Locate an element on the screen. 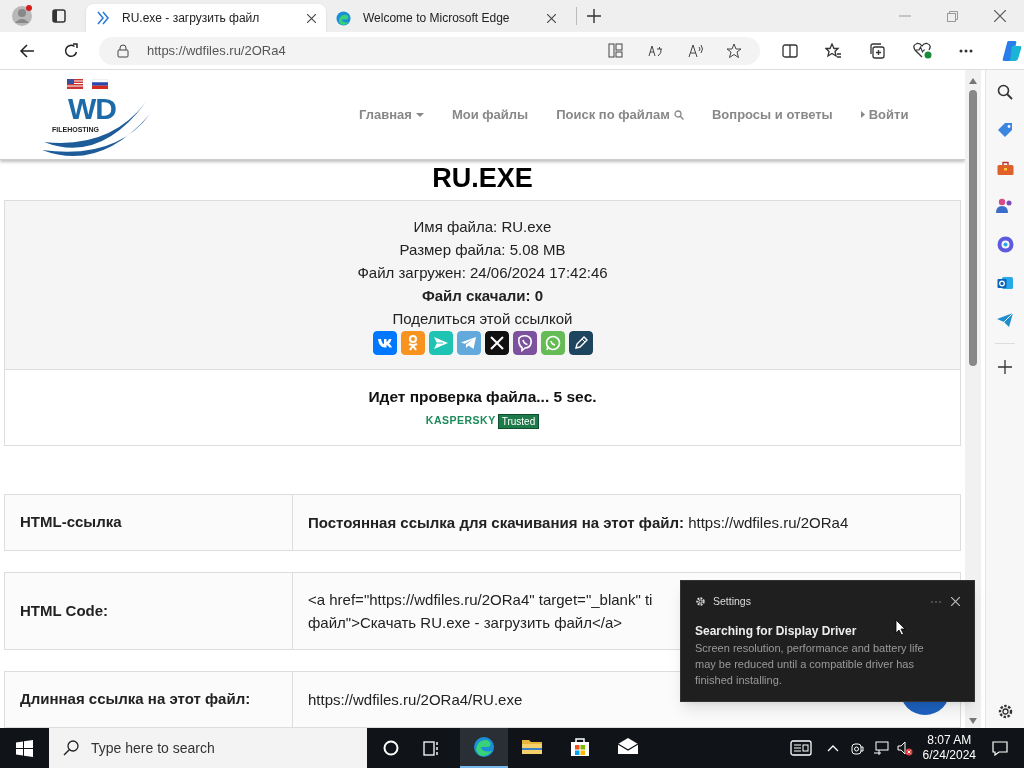 This screenshot has width=1024, height=768. read-aloud-icon is located at coordinates (696, 50).